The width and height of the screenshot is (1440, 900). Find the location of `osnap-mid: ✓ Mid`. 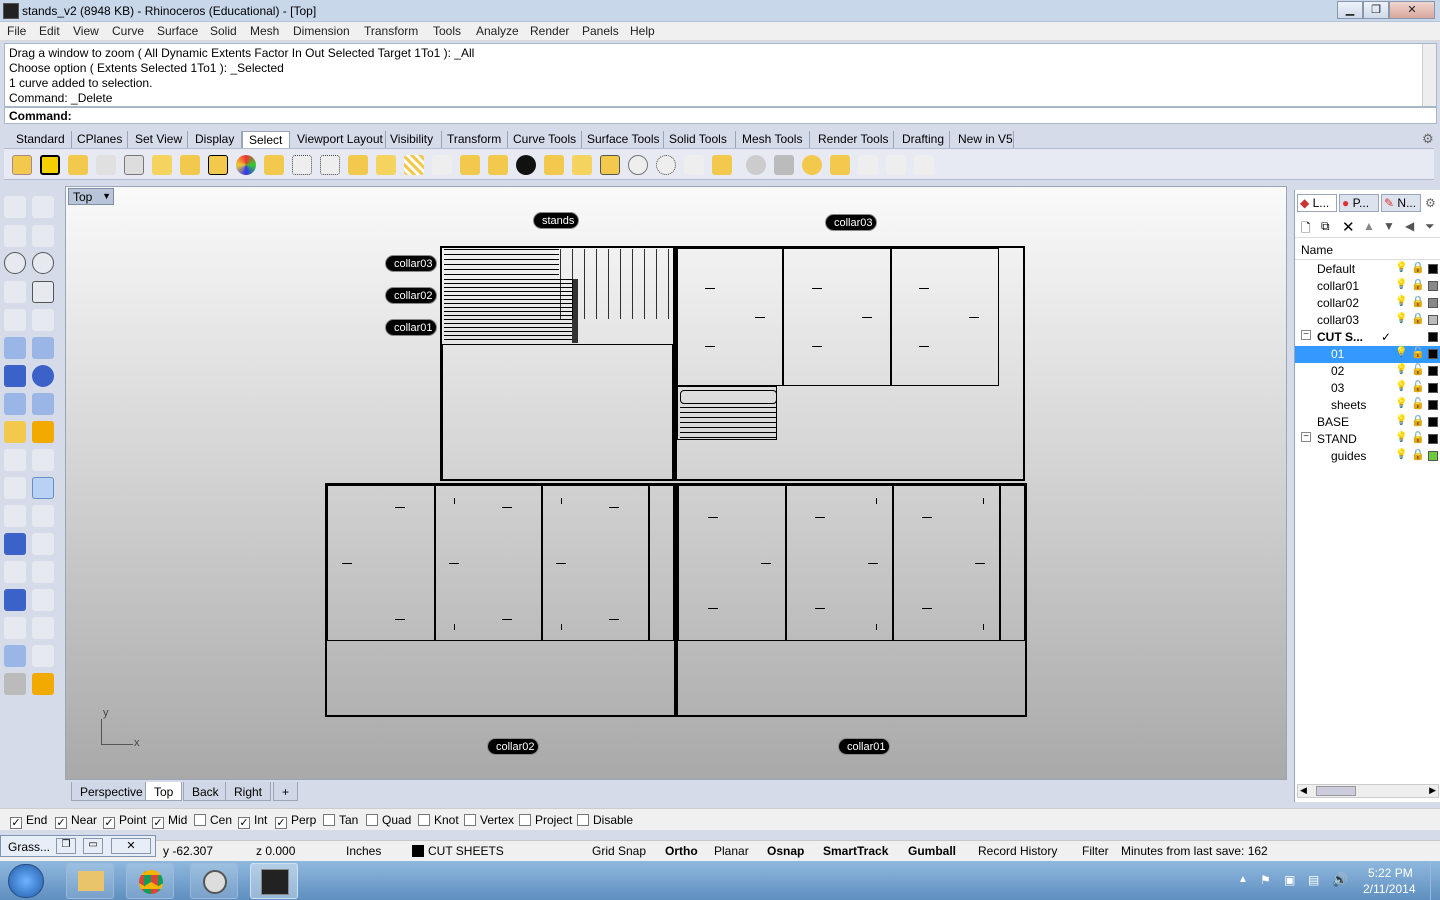

osnap-mid: ✓ Mid is located at coordinates (169, 821).